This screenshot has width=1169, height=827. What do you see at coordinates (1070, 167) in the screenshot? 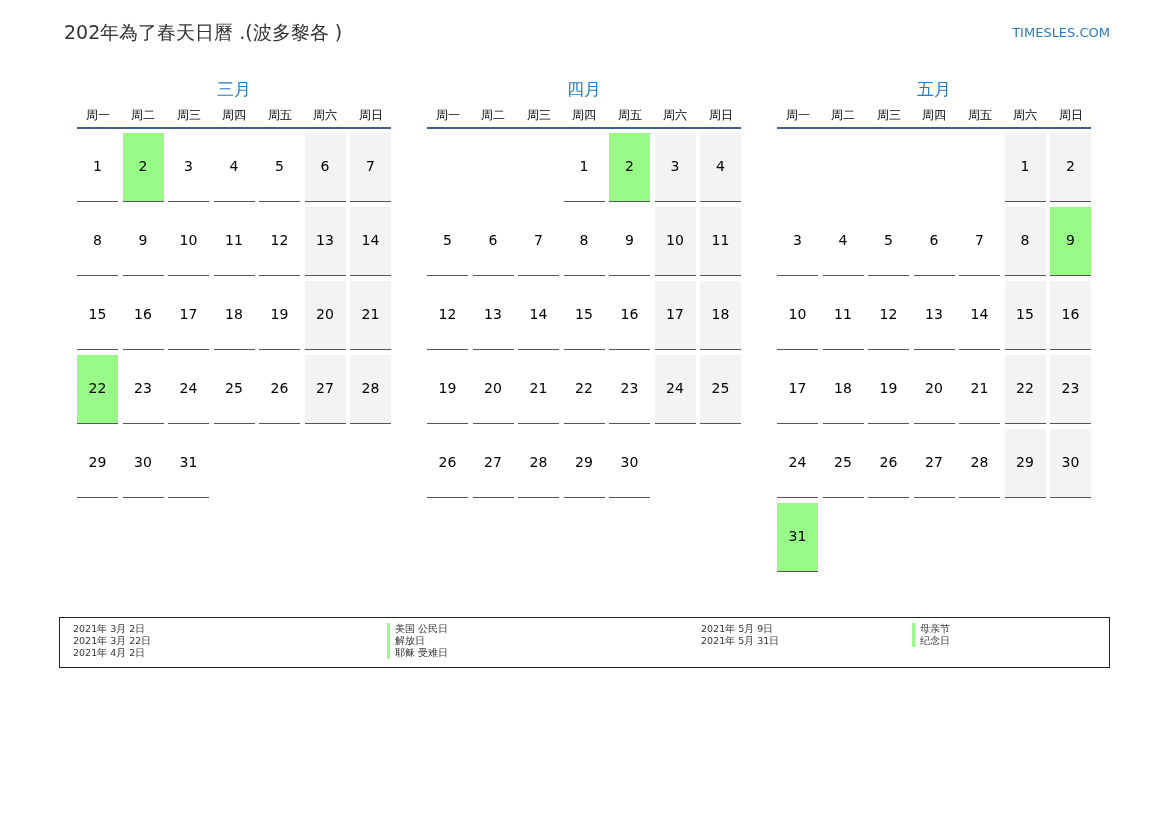
I see `day-cell: 2` at bounding box center [1070, 167].